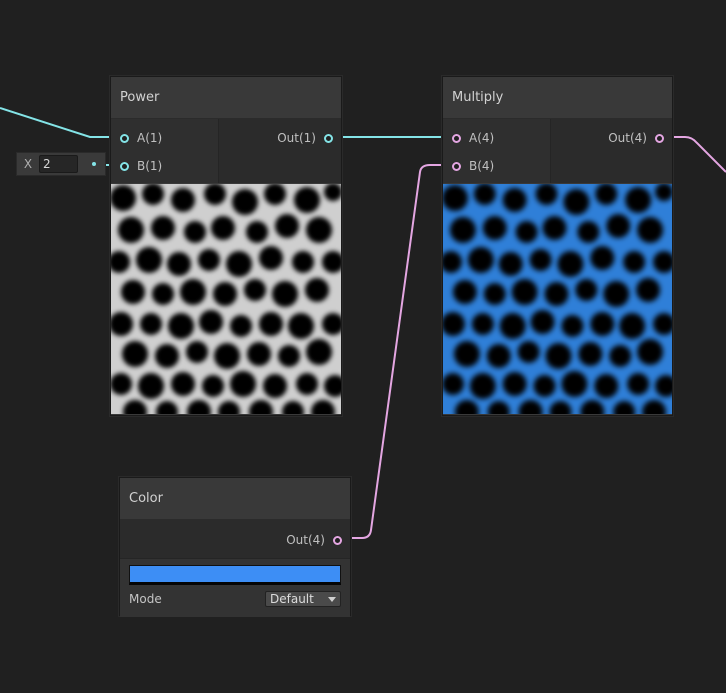 Image resolution: width=726 pixels, height=693 pixels. What do you see at coordinates (150, 166) in the screenshot?
I see `port-label: B(1)` at bounding box center [150, 166].